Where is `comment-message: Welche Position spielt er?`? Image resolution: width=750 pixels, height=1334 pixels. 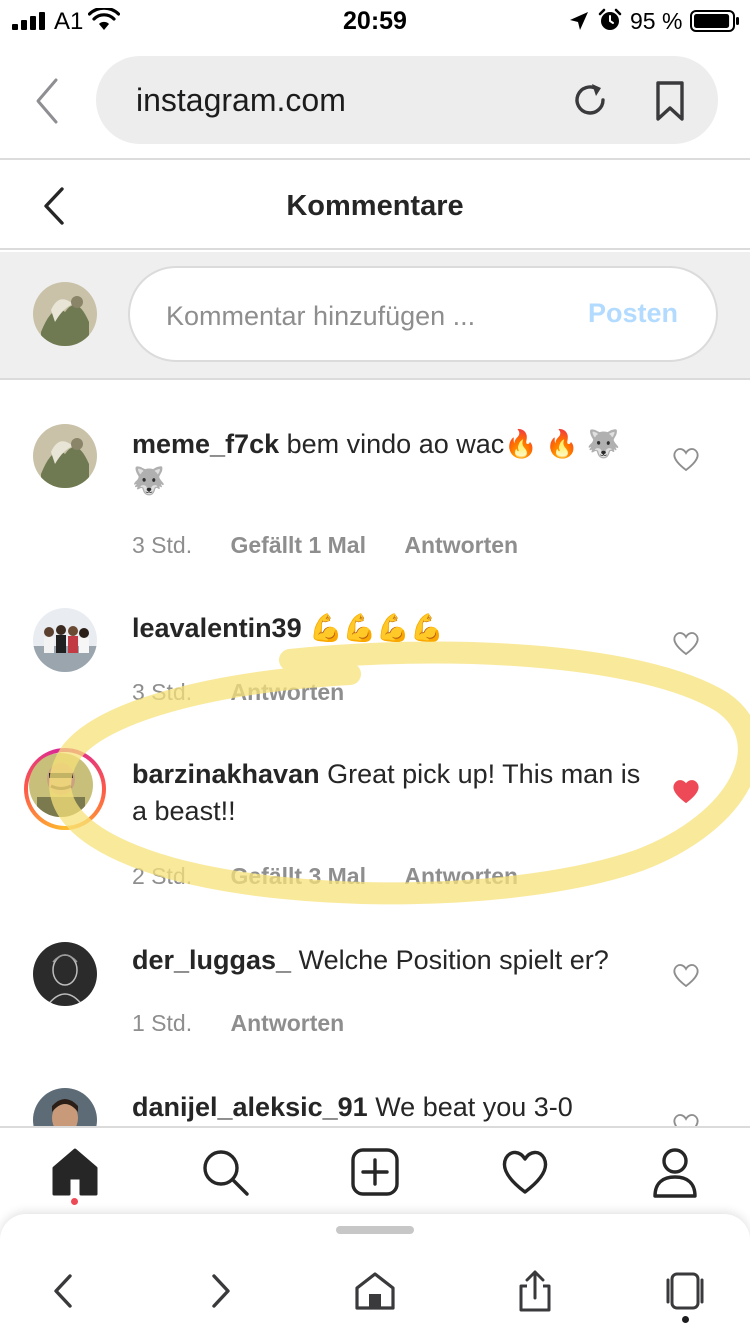
comment-message: Welche Position spielt er? is located at coordinates (453, 960).